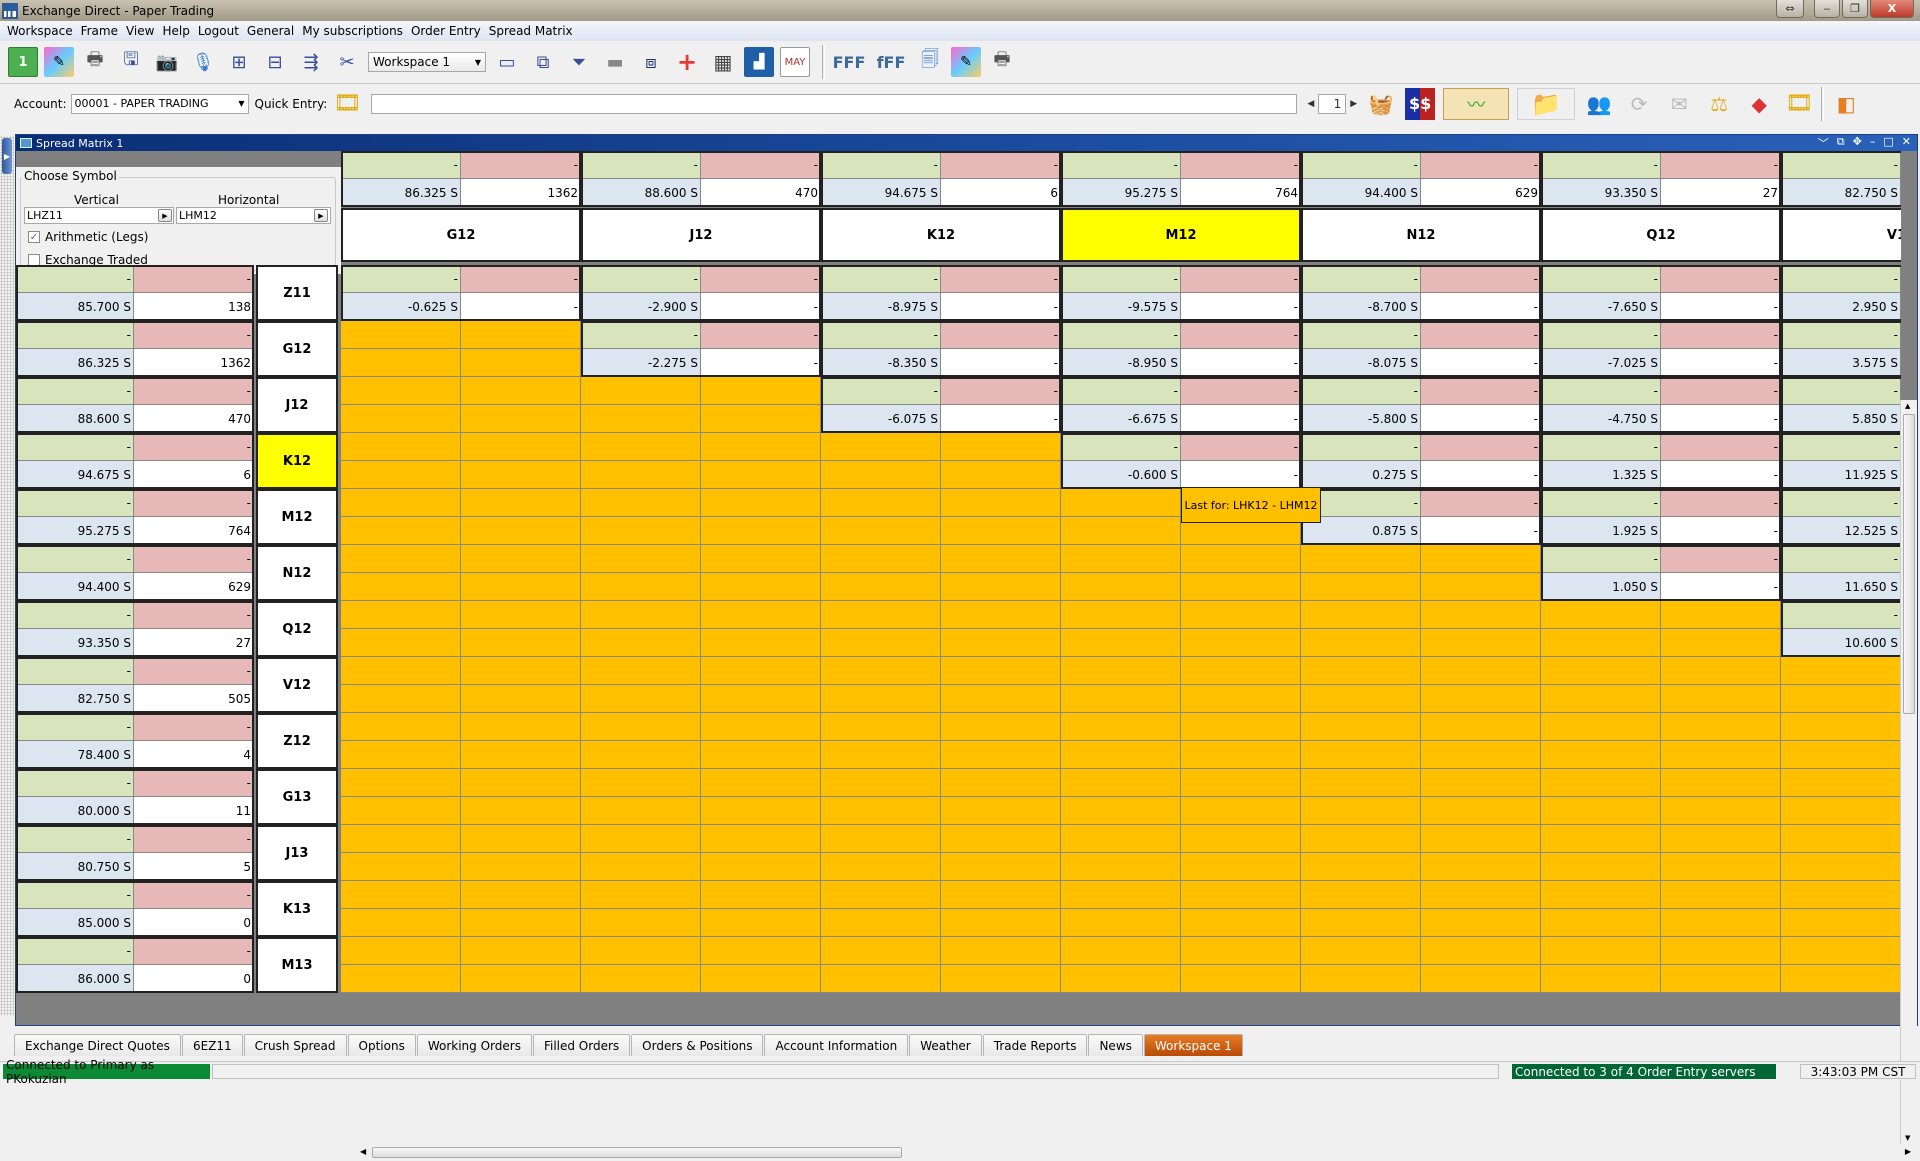 This screenshot has height=1161, width=1920. Describe the element at coordinates (581, 1045) in the screenshot. I see `tab-filled-orders: Filled Orders` at that location.